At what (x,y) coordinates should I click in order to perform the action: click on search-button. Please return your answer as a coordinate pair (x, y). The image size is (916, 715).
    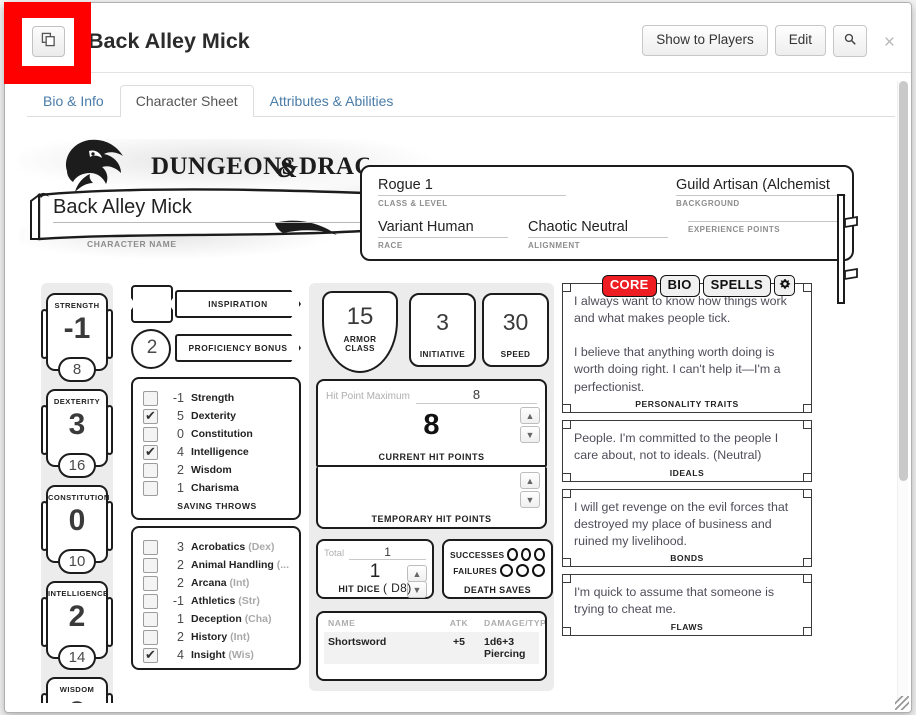
    Looking at the image, I should click on (850, 41).